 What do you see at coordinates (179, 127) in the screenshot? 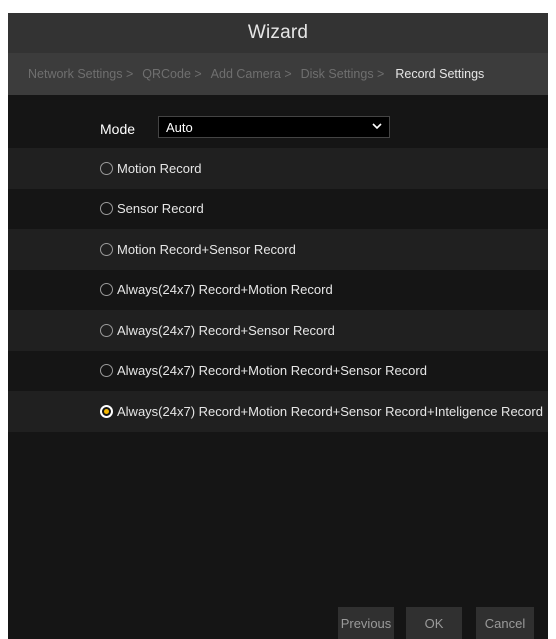
I see `mode-select-value: Auto` at bounding box center [179, 127].